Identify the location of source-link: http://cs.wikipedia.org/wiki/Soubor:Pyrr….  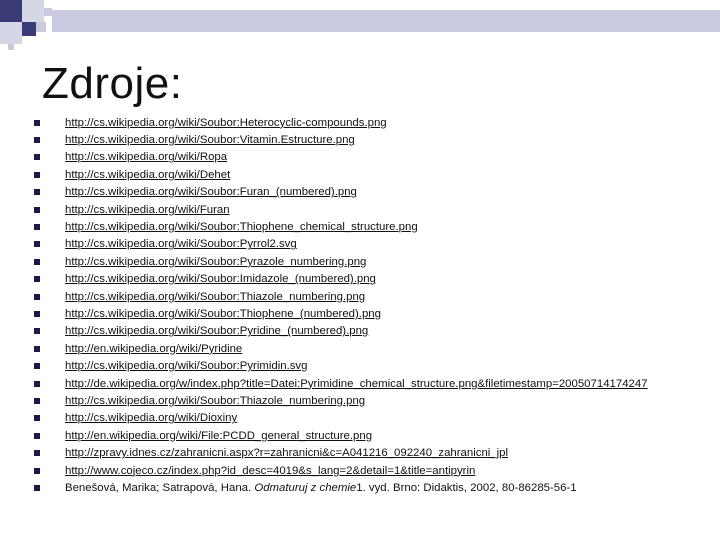
(181, 244).